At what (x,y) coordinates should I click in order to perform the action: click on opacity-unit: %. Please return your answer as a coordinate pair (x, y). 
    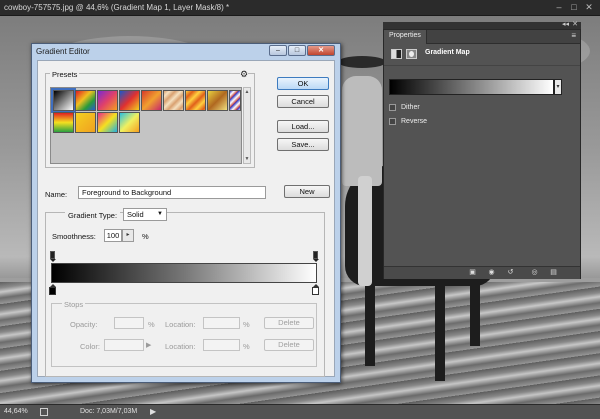
    Looking at the image, I should click on (151, 324).